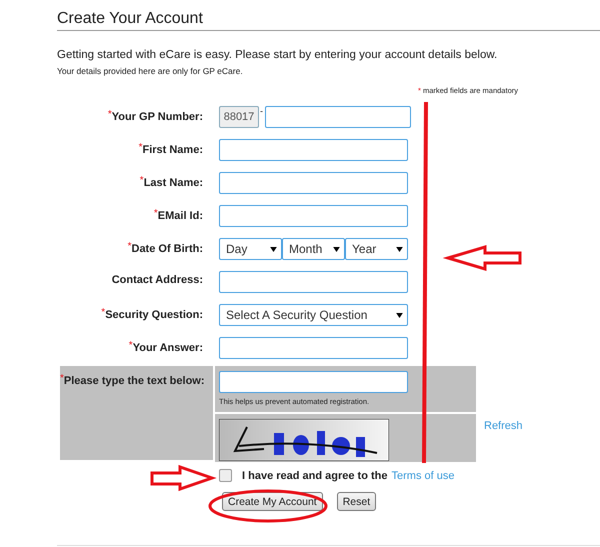 Image resolution: width=600 pixels, height=547 pixels. What do you see at coordinates (328, 15) in the screenshot?
I see `page-title: Create Your Account` at bounding box center [328, 15].